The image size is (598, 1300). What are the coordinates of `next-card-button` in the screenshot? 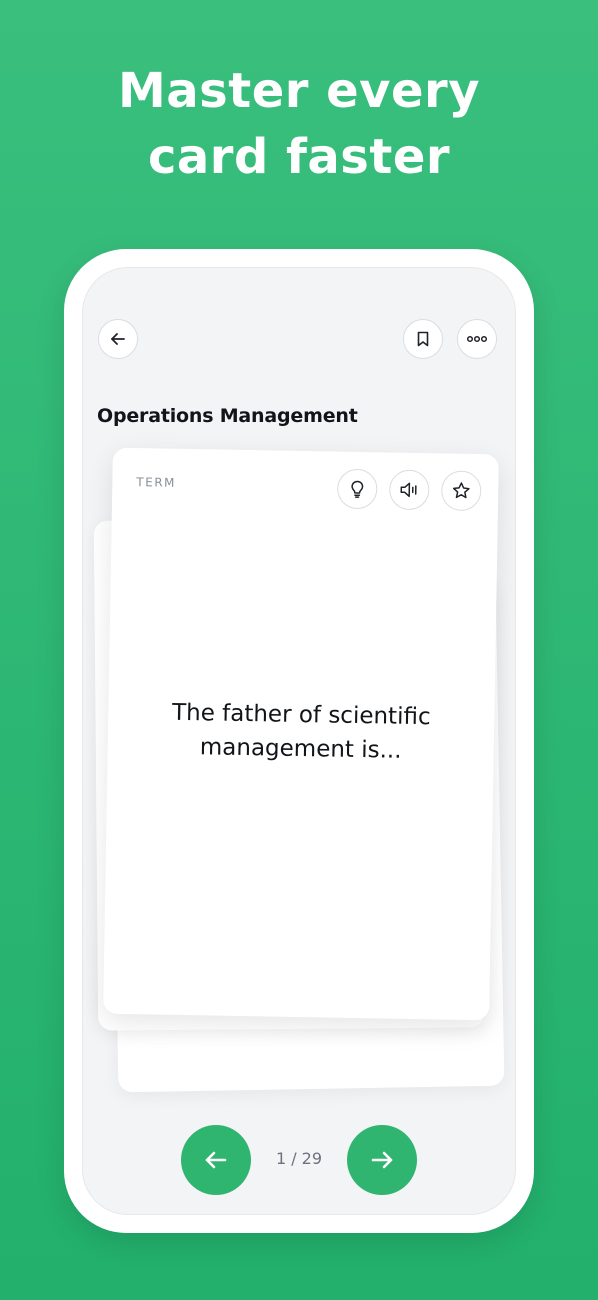 It's located at (382, 1160).